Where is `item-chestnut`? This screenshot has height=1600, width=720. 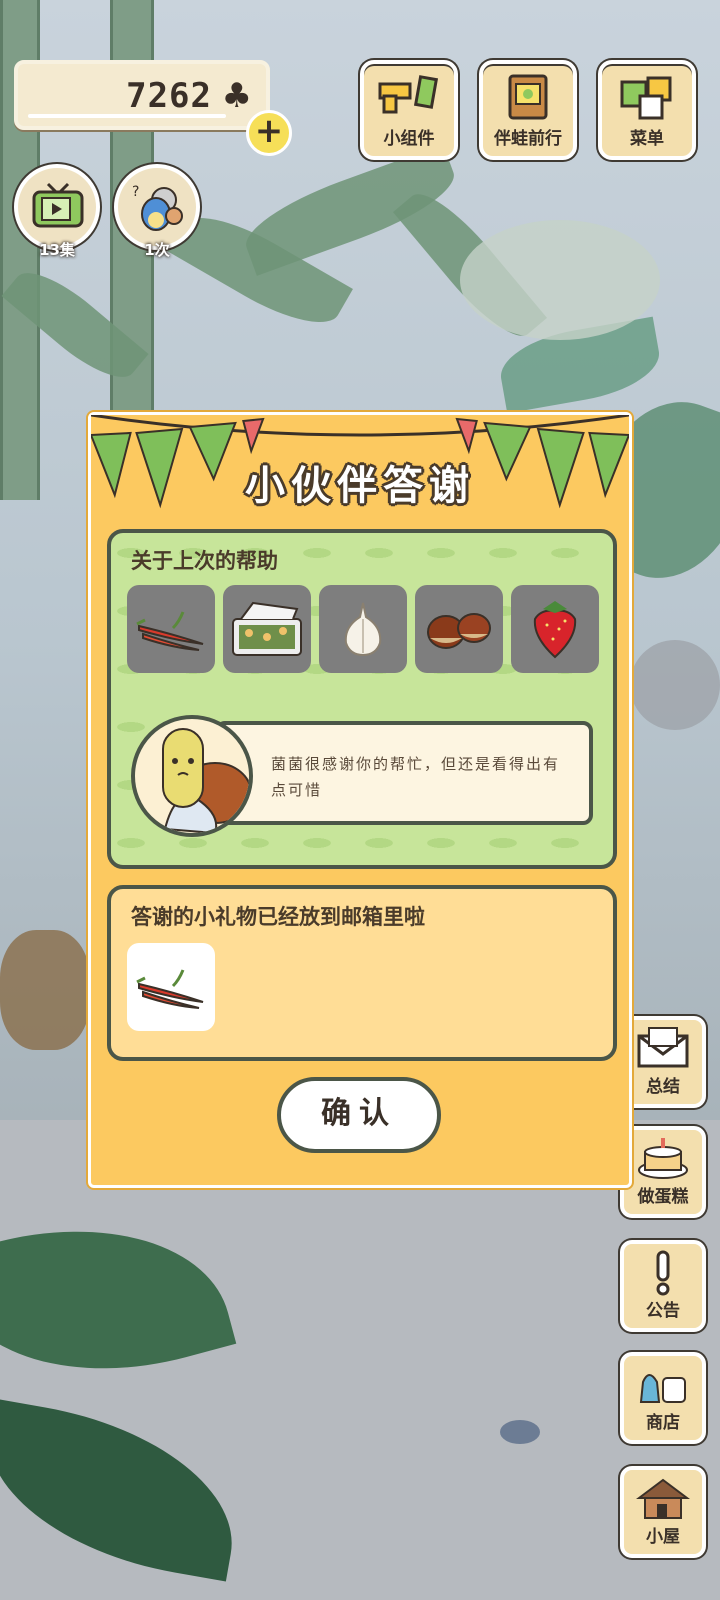
item-chestnut is located at coordinates (459, 629).